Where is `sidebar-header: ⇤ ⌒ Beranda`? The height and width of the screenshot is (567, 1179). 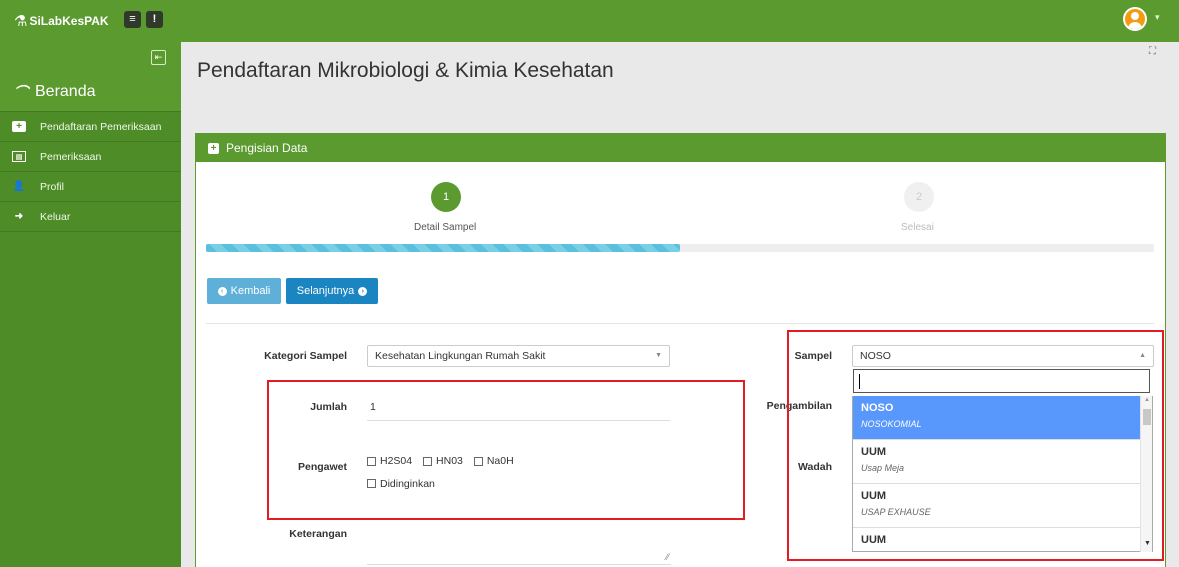
sidebar-header: ⇤ ⌒ Beranda is located at coordinates (90, 77).